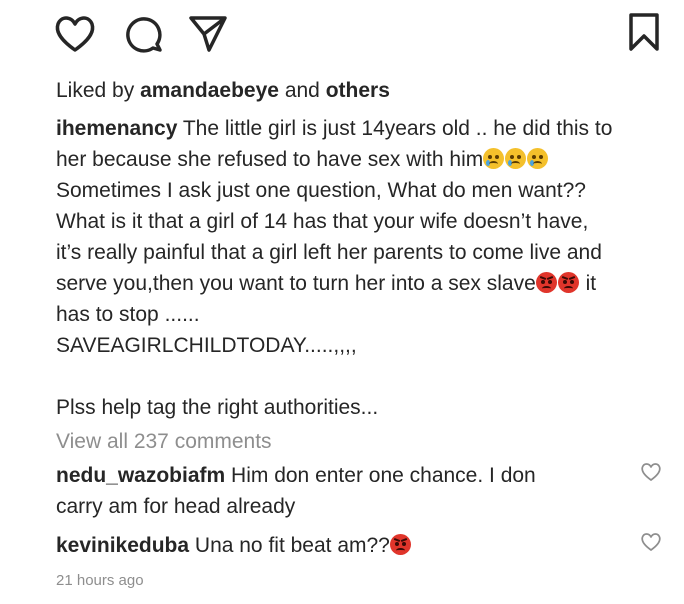 This screenshot has width=684, height=604. What do you see at coordinates (208, 34) in the screenshot?
I see `paper-plane-icon` at bounding box center [208, 34].